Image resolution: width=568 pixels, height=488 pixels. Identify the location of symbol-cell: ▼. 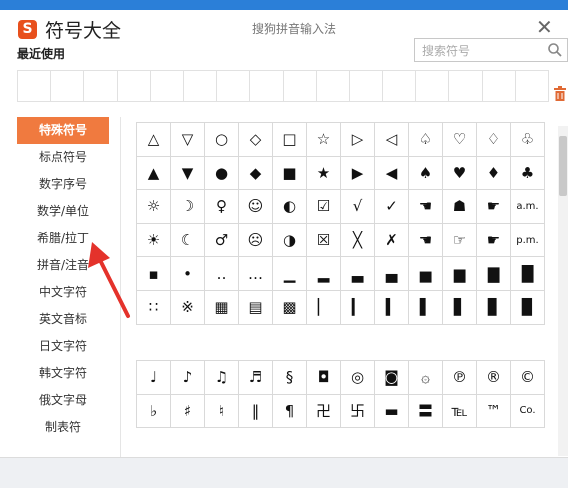
(188, 173).